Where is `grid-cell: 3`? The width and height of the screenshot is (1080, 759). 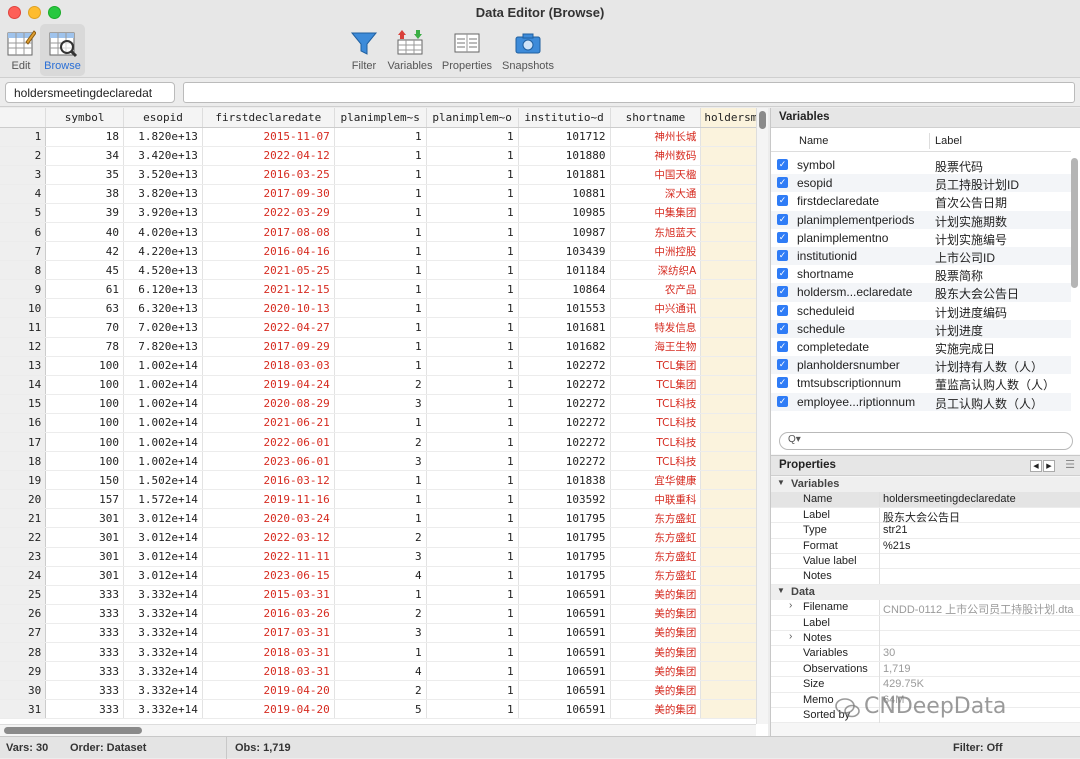 grid-cell: 3 is located at coordinates (380, 557).